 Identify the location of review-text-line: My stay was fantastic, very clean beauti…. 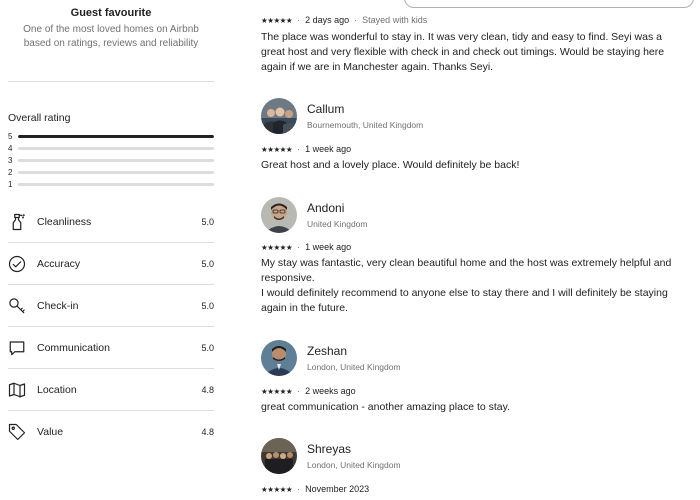
(466, 263).